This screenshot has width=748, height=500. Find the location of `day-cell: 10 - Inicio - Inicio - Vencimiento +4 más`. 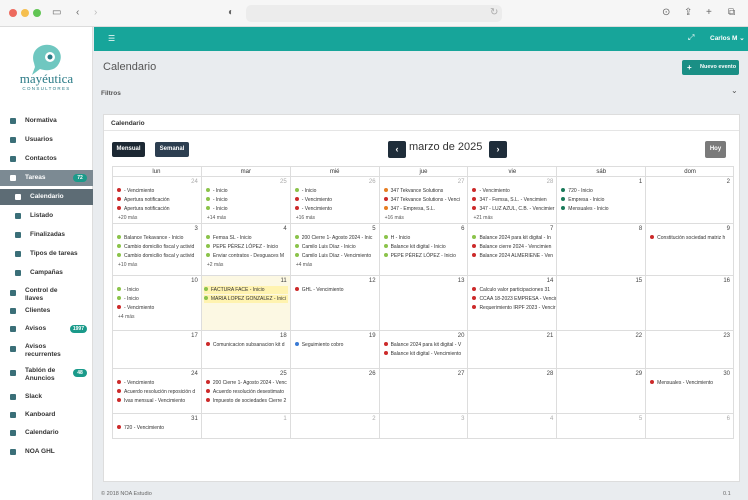

day-cell: 10 - Inicio - Inicio - Vencimiento +4 más is located at coordinates (156, 303).